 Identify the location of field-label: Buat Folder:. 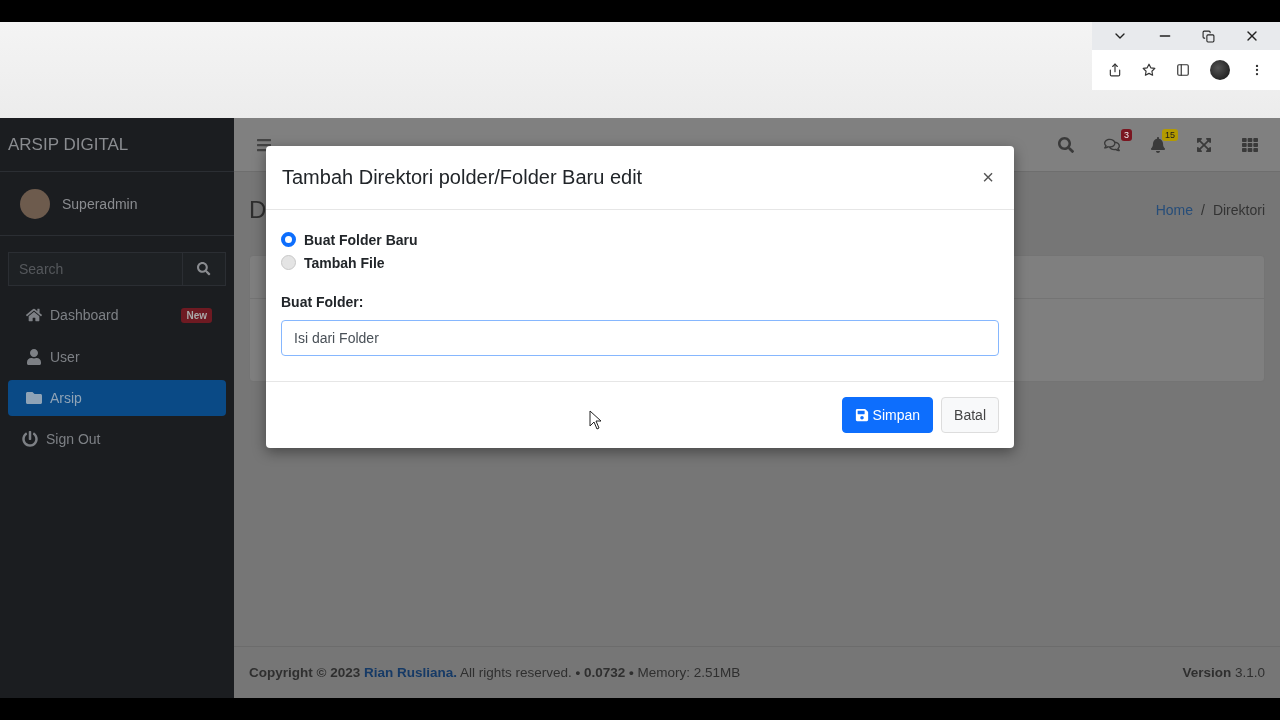
(323, 302).